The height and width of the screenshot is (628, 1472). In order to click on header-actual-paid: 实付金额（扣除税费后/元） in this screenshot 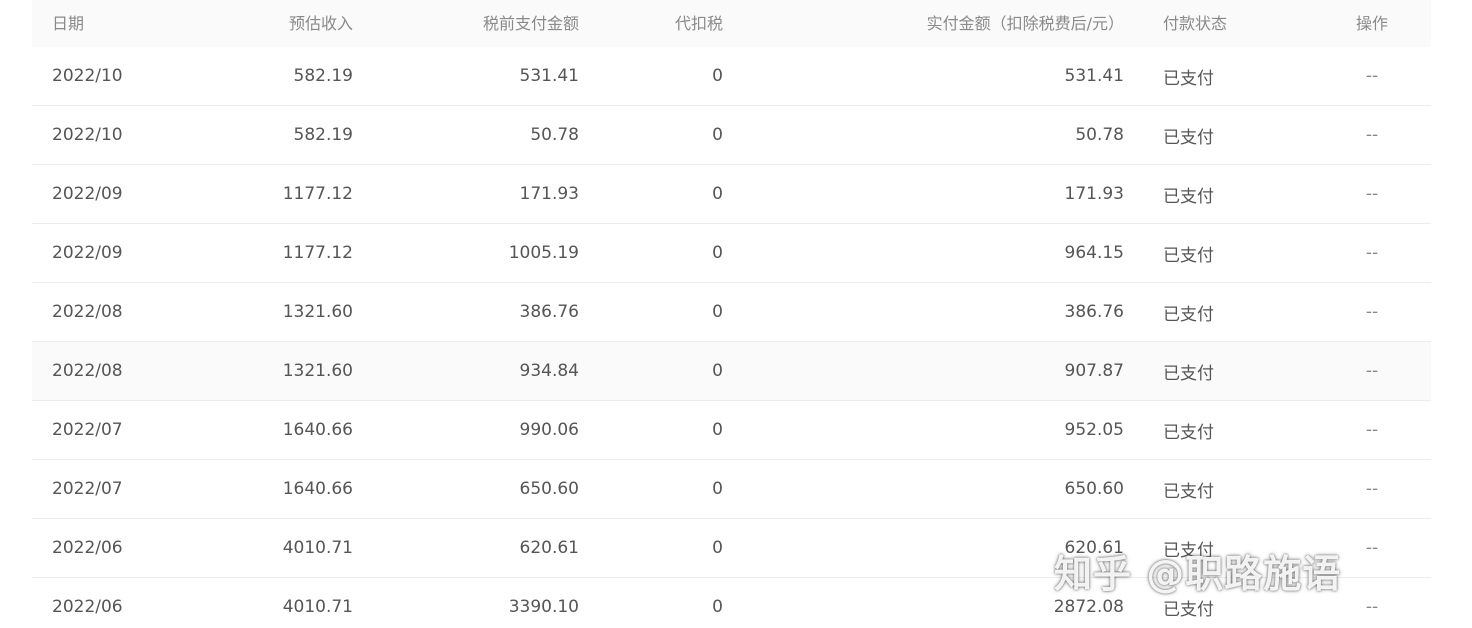, I will do `click(1025, 23)`.